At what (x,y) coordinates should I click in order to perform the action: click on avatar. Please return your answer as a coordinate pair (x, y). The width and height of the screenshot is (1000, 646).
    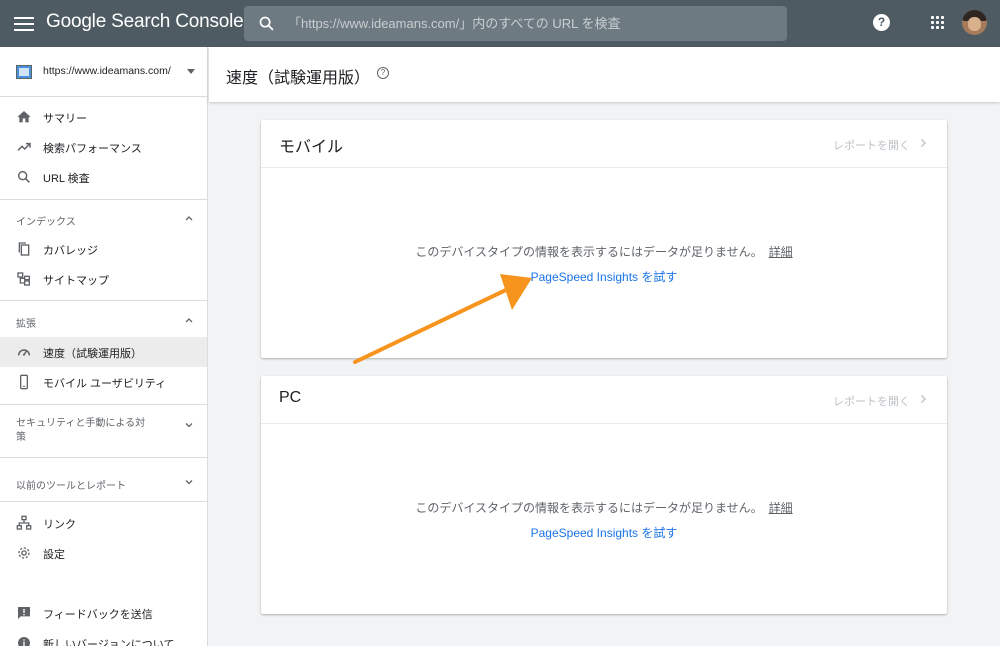
    Looking at the image, I should click on (974, 22).